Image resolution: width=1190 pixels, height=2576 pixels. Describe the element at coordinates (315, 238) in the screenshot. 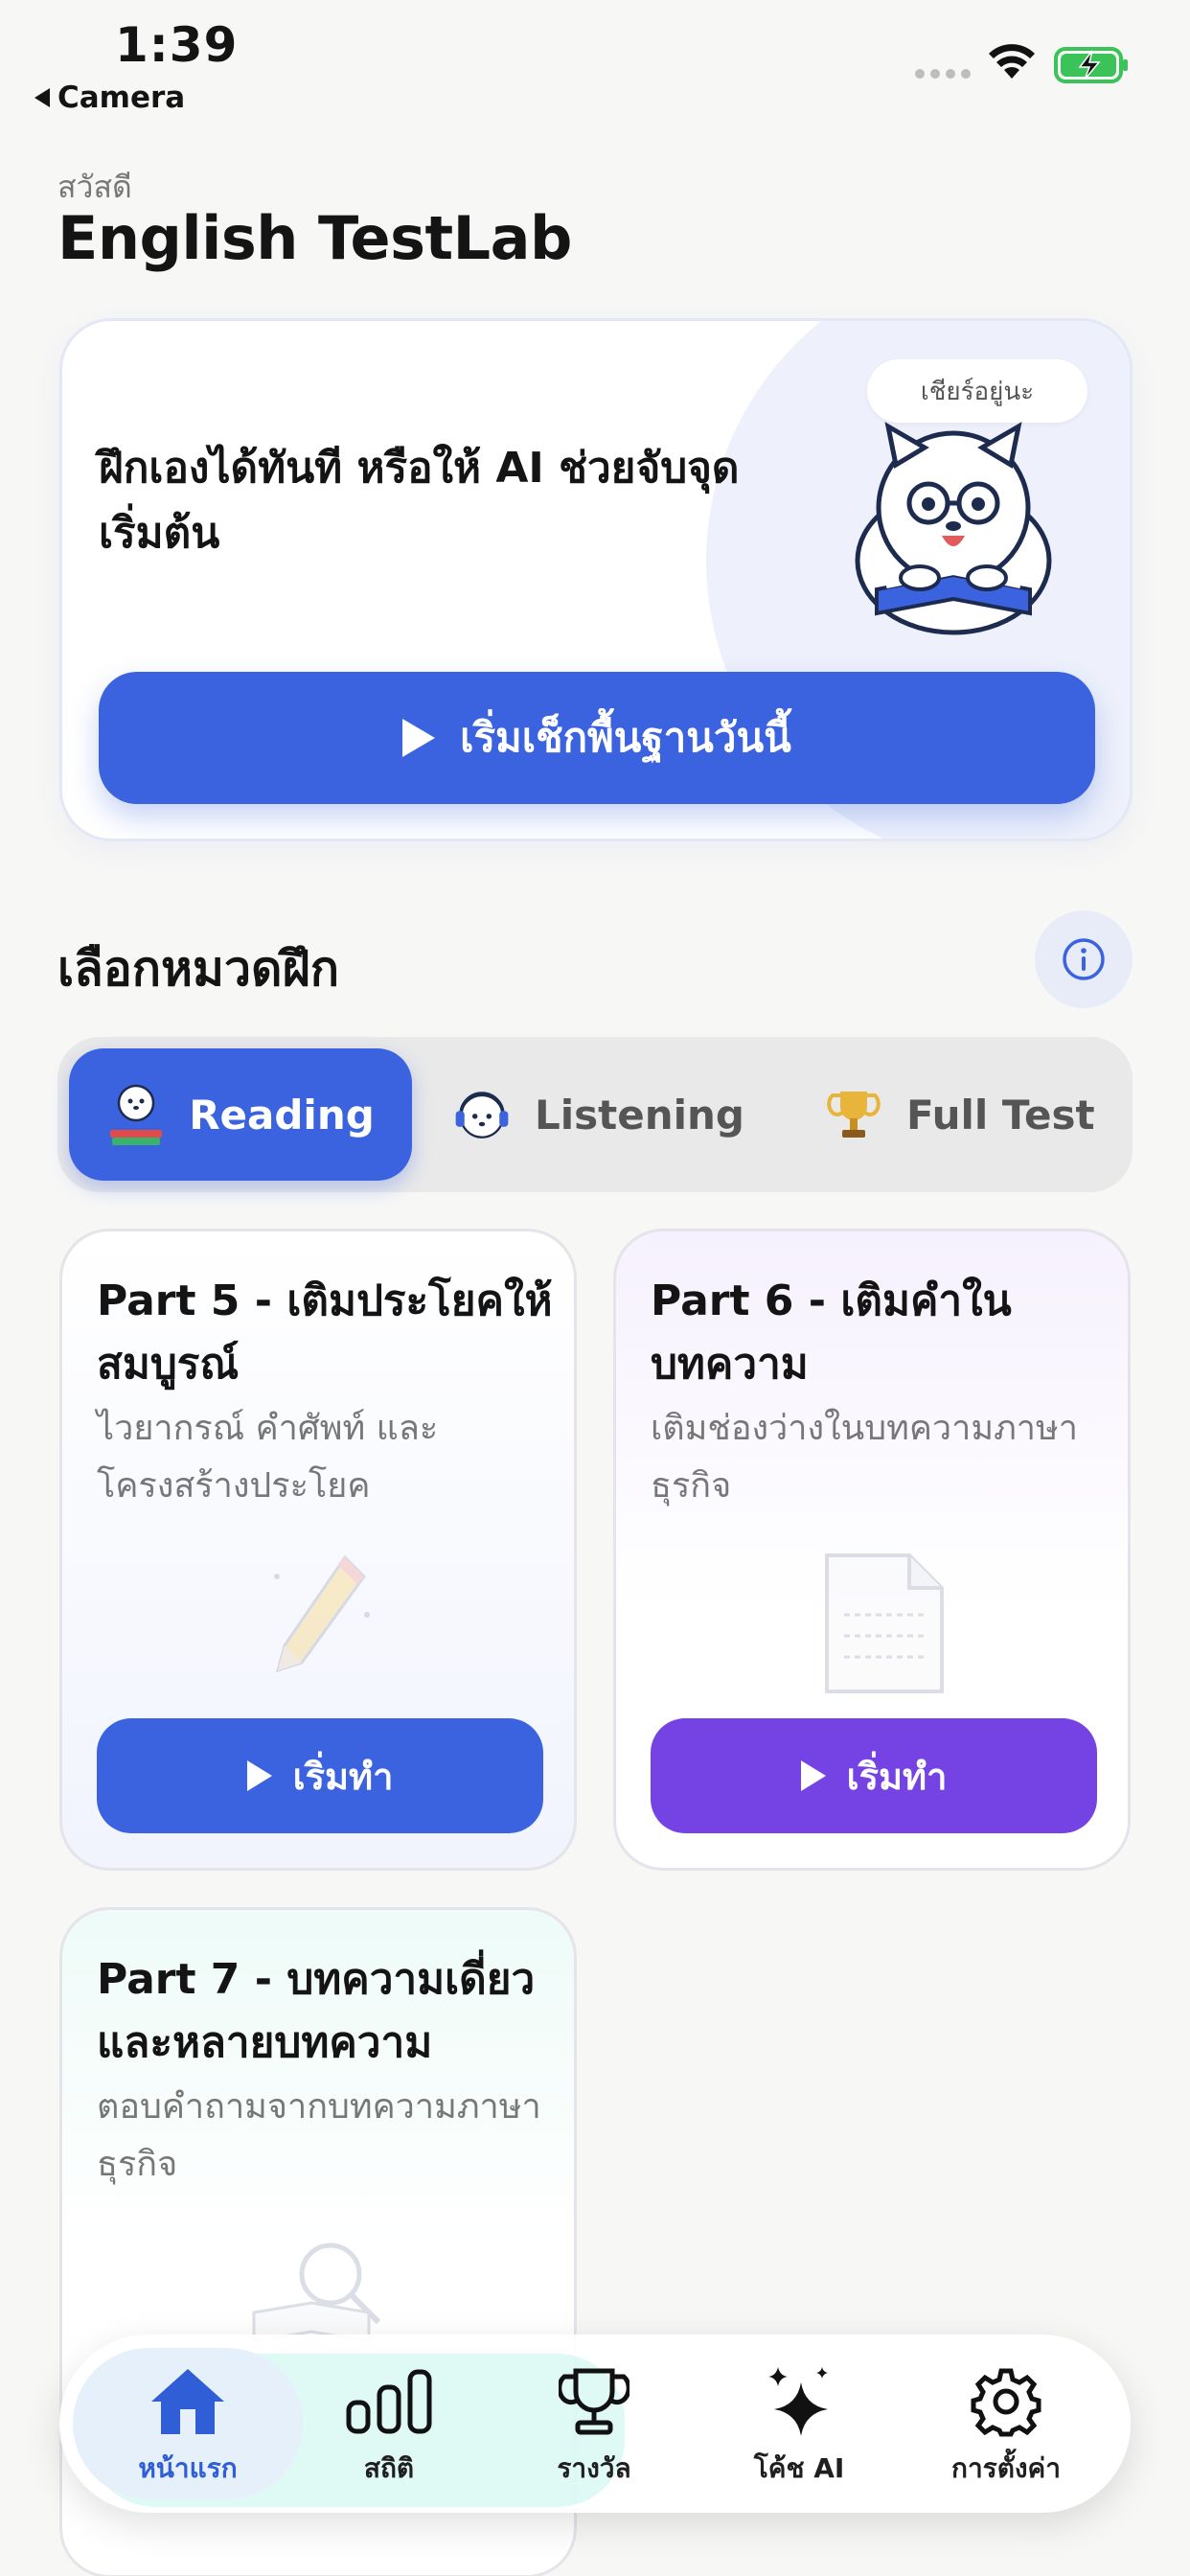

I see `page-title: English TestLab` at that location.